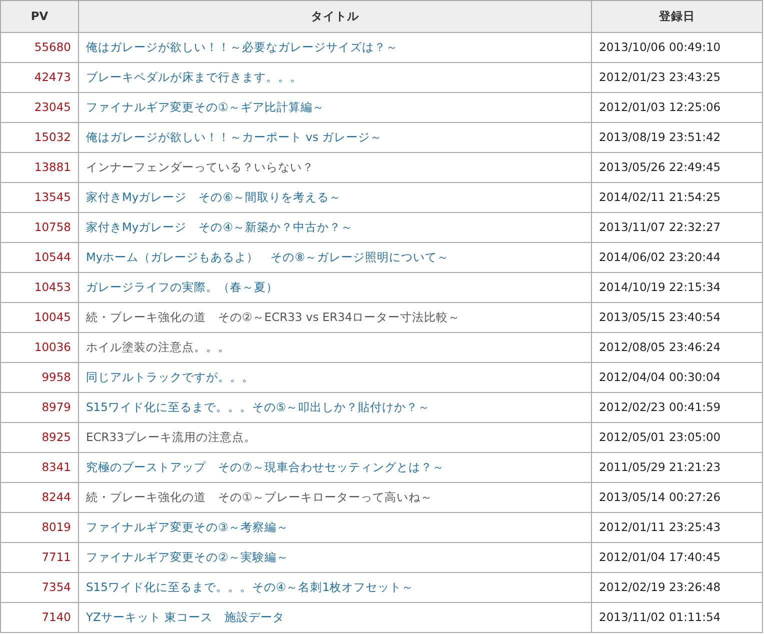 The height and width of the screenshot is (635, 764). I want to click on pv-count-cell: 10036, so click(39, 347).